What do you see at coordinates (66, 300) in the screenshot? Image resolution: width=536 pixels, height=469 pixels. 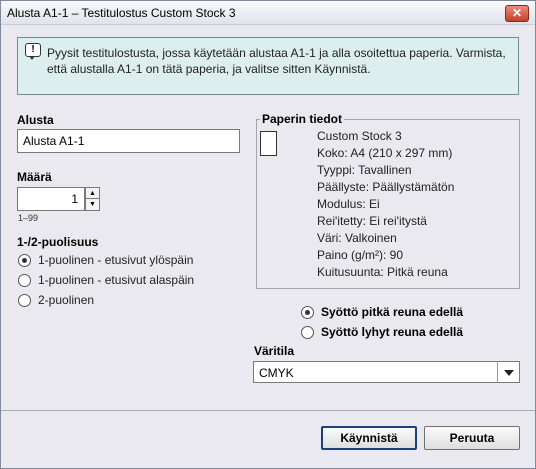 I see `radio-label: 2-puolinen` at bounding box center [66, 300].